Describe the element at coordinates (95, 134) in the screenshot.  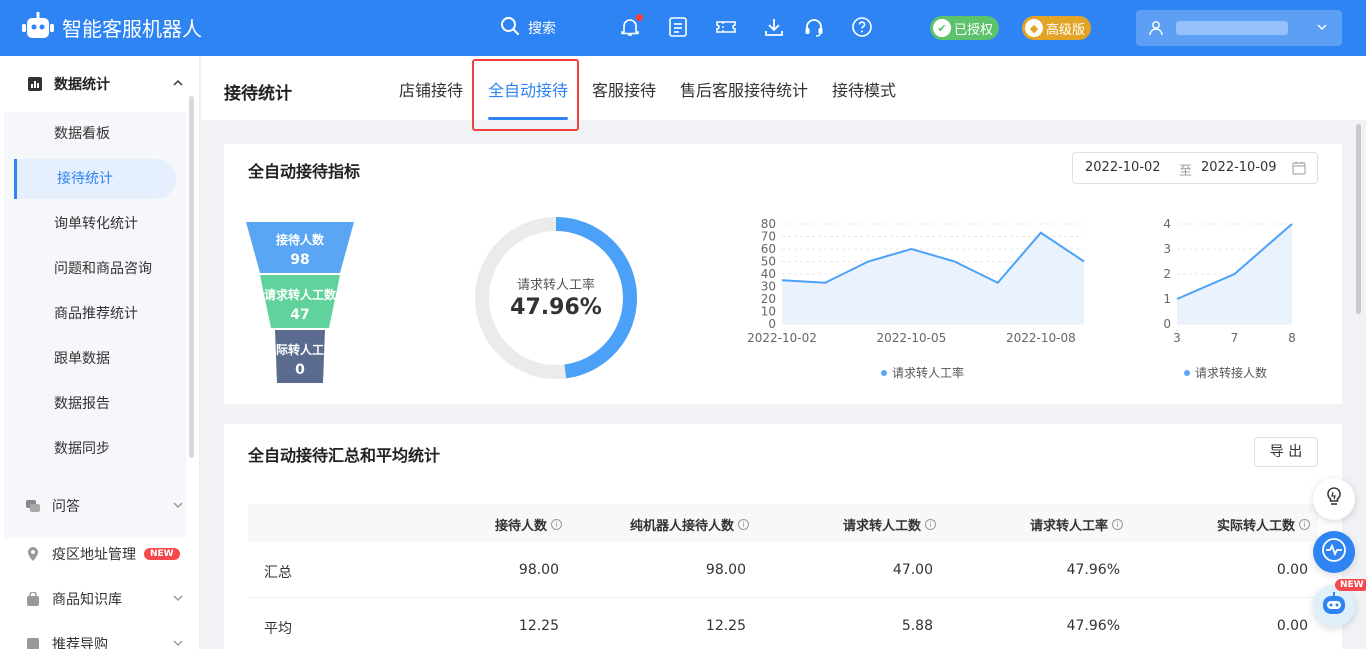
I see `sidebar-item-dashboard: 数据看板` at that location.